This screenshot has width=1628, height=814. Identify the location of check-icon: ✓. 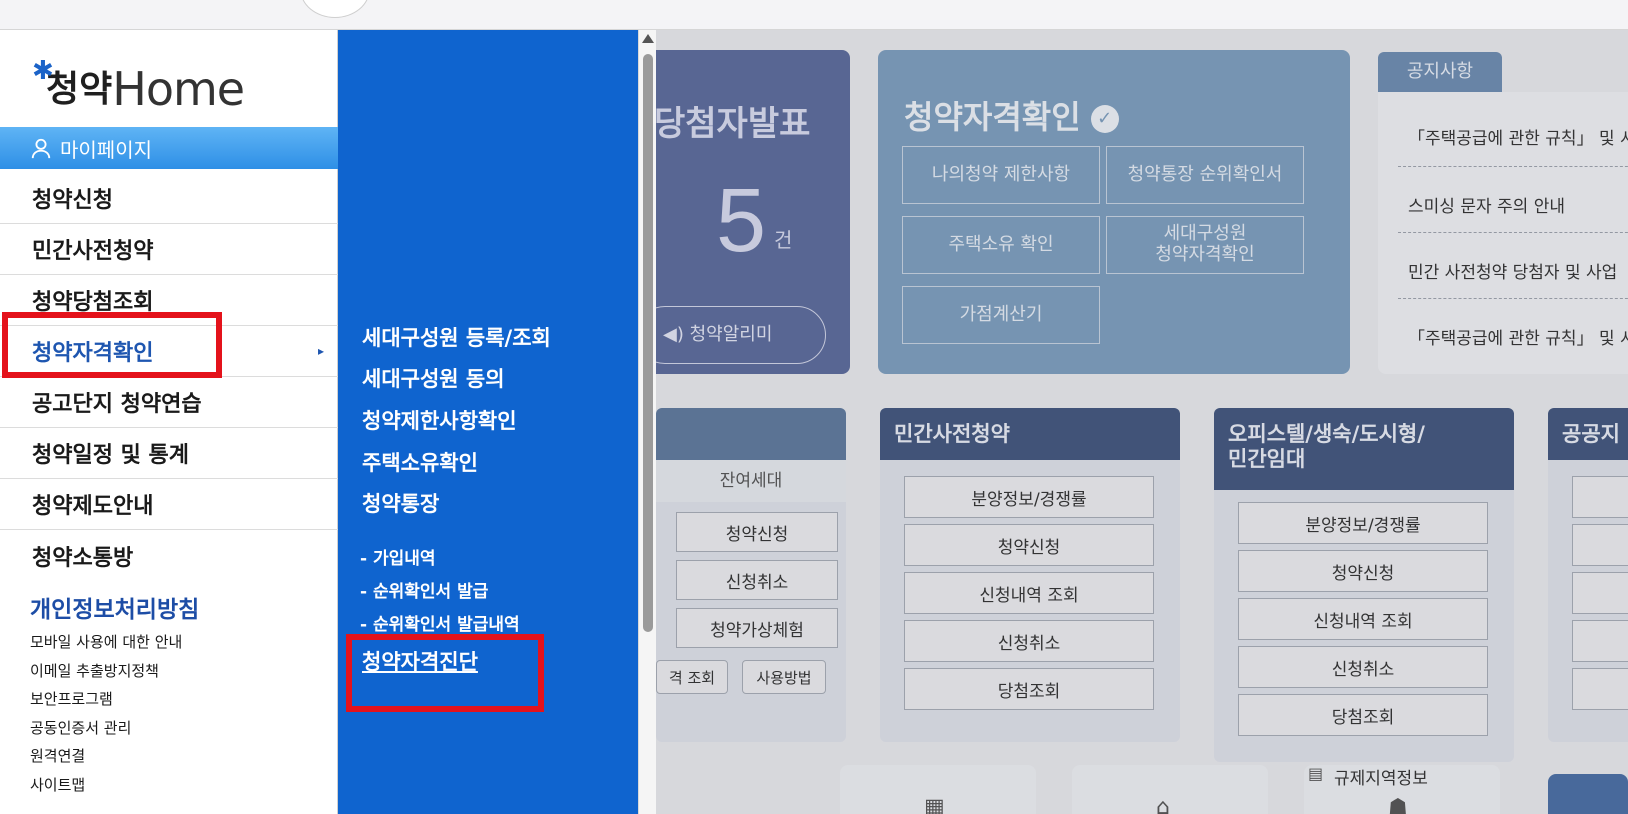
(1104, 119).